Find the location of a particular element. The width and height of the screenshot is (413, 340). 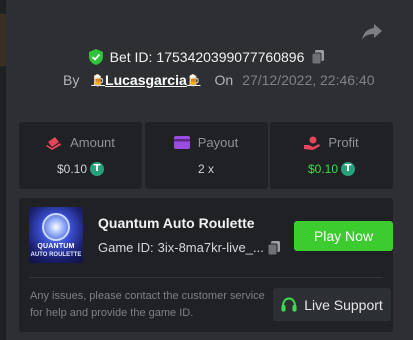

stat-payout-label: Payout is located at coordinates (218, 142).